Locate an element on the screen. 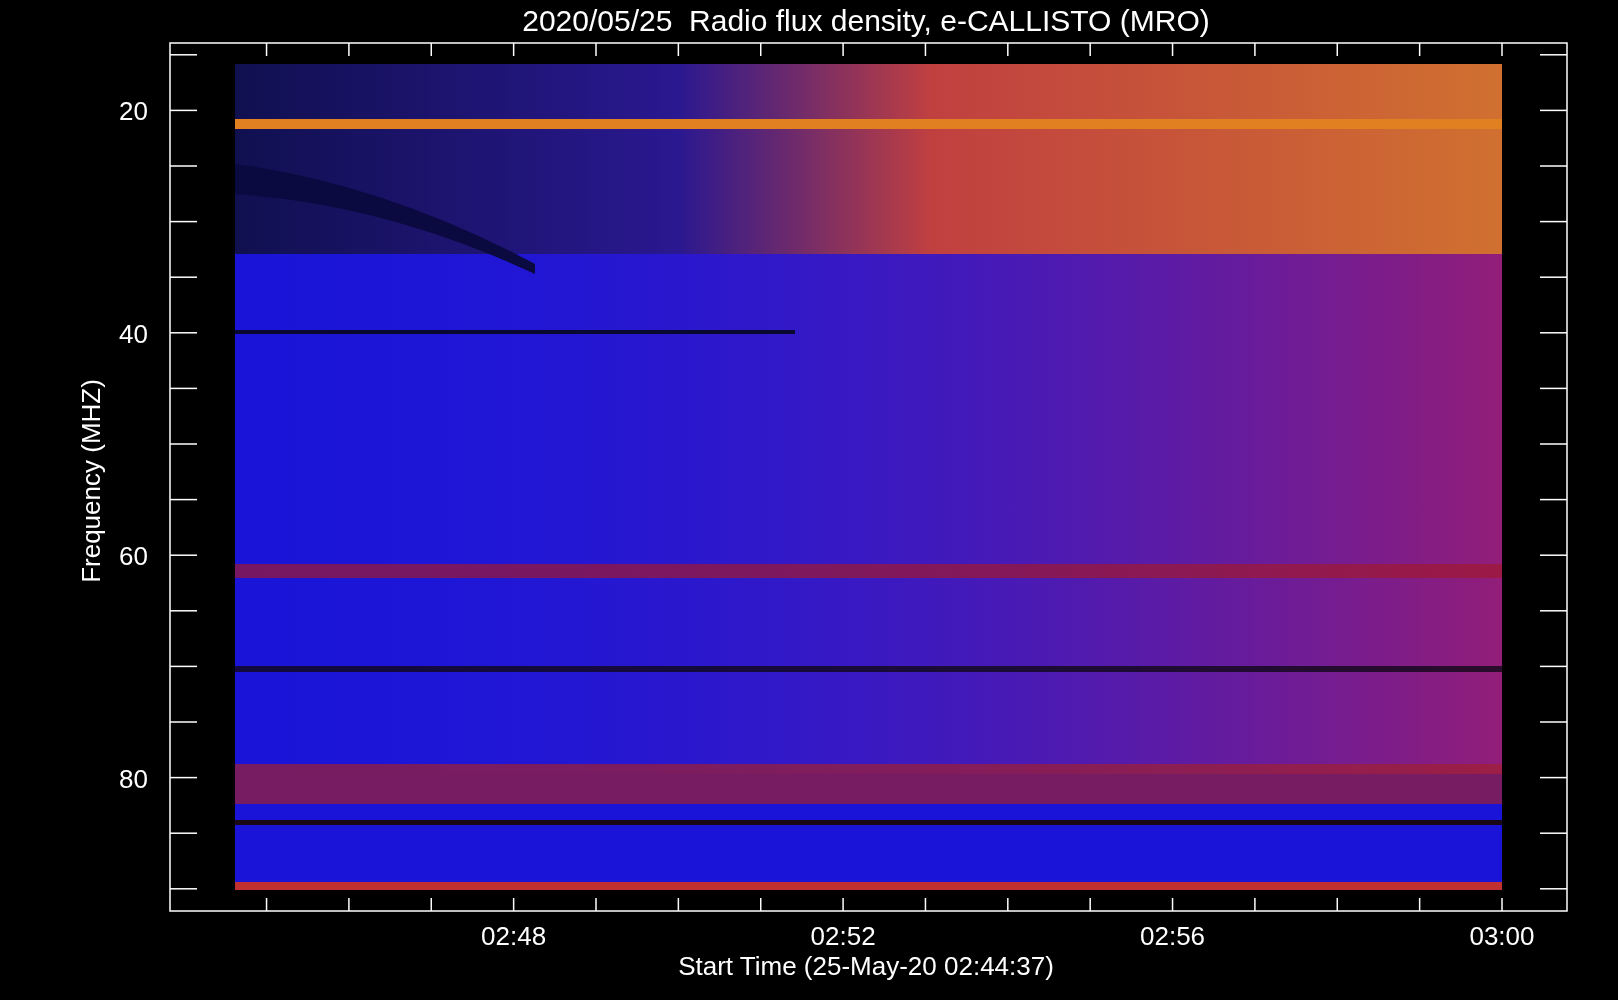  tick-label: 20 is located at coordinates (133, 111).